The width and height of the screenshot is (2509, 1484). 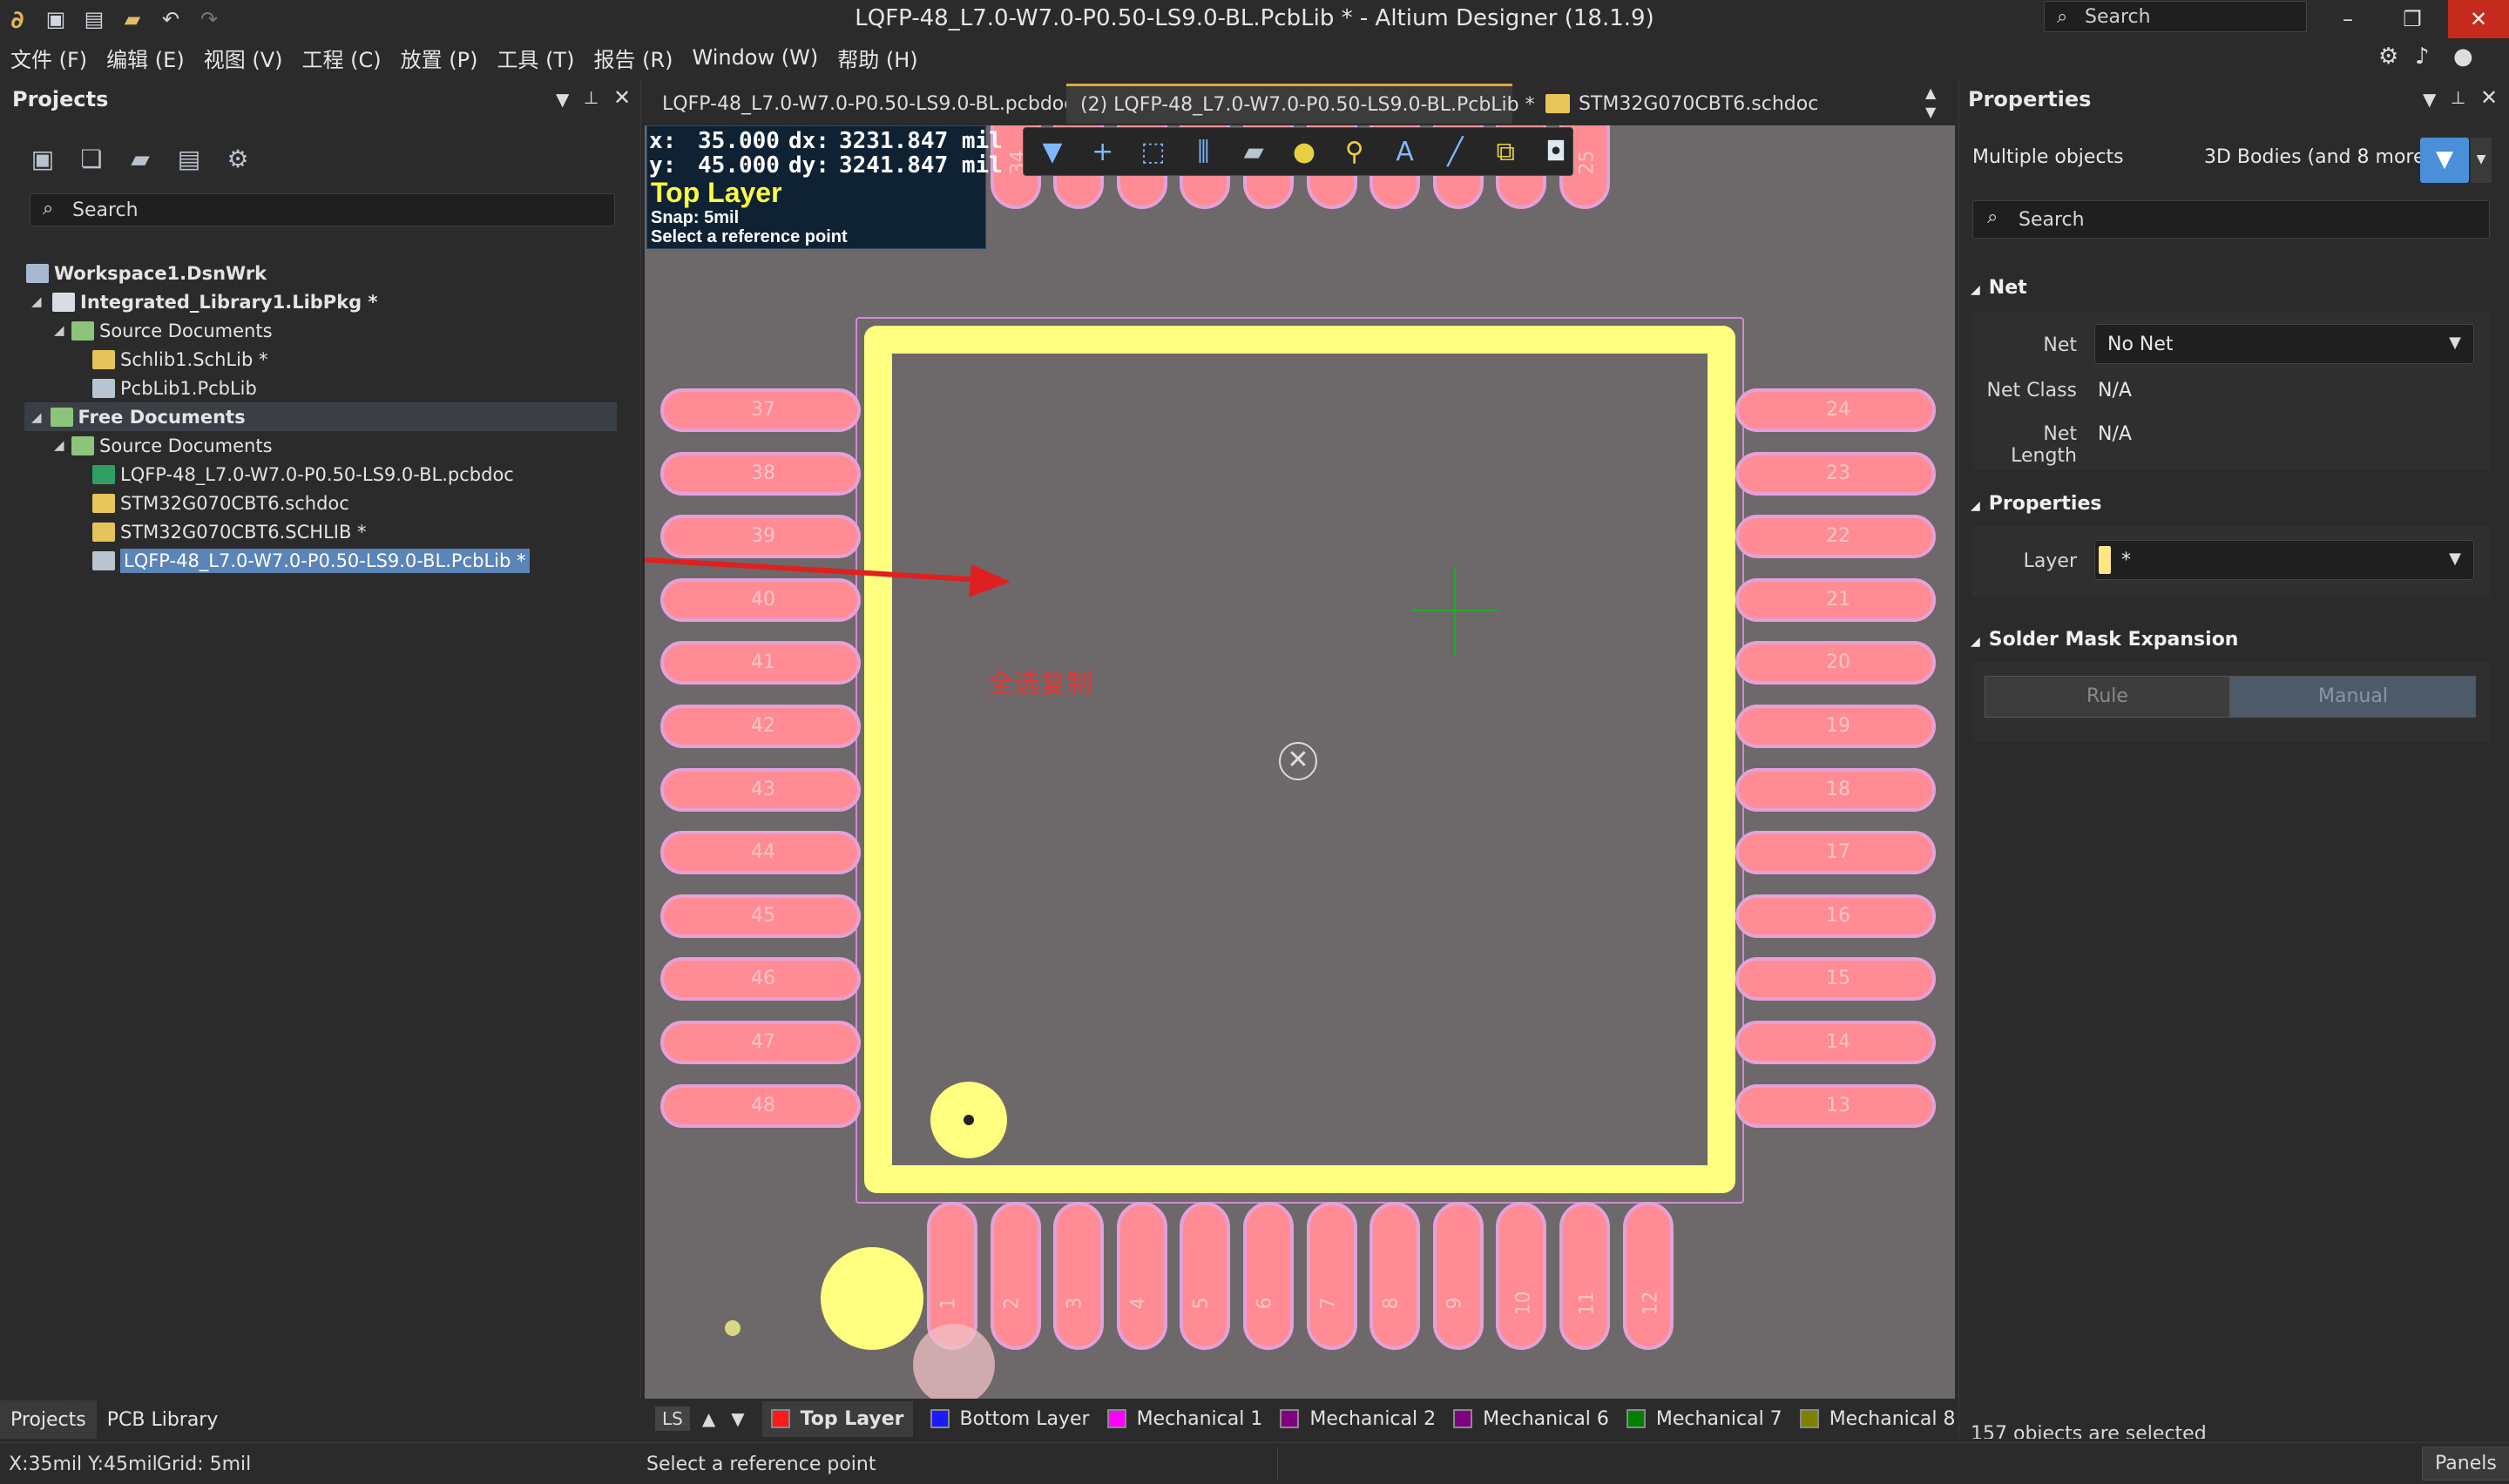 What do you see at coordinates (1458, 1276) in the screenshot?
I see `pad-bottom-9: 9` at bounding box center [1458, 1276].